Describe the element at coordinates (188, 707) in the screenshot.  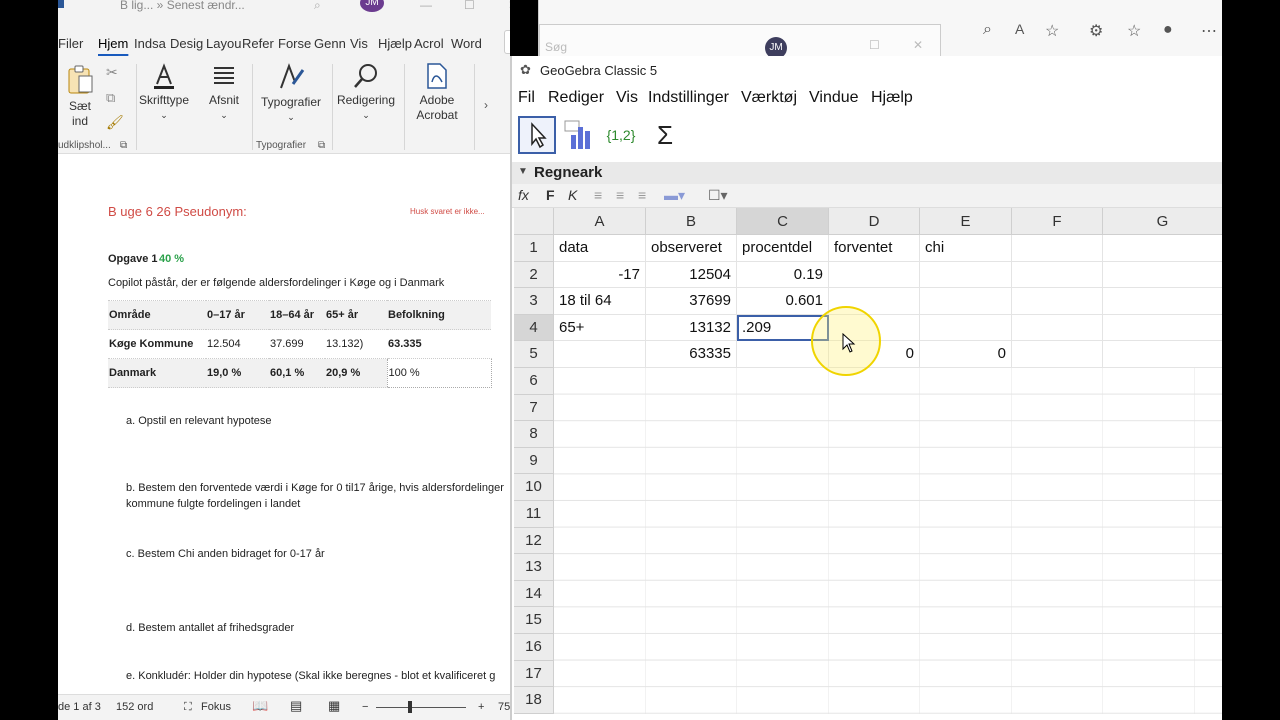
I see `focus-icon: ⛶` at that location.